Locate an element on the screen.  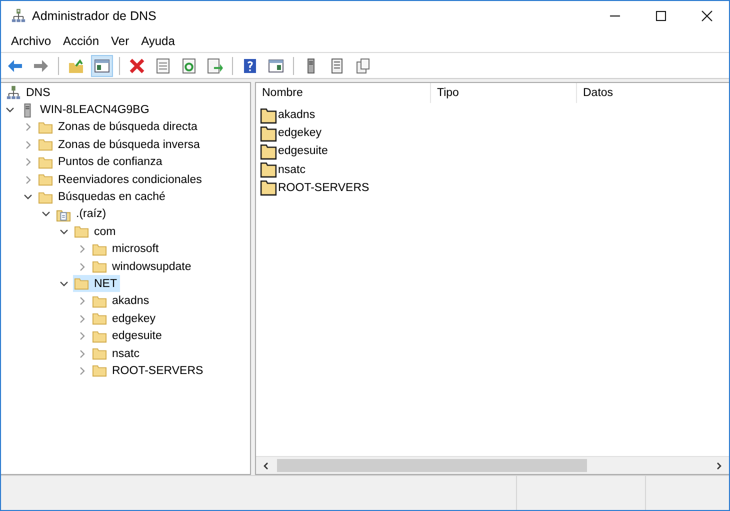
tree-item: .(raíz) is located at coordinates (82, 214).